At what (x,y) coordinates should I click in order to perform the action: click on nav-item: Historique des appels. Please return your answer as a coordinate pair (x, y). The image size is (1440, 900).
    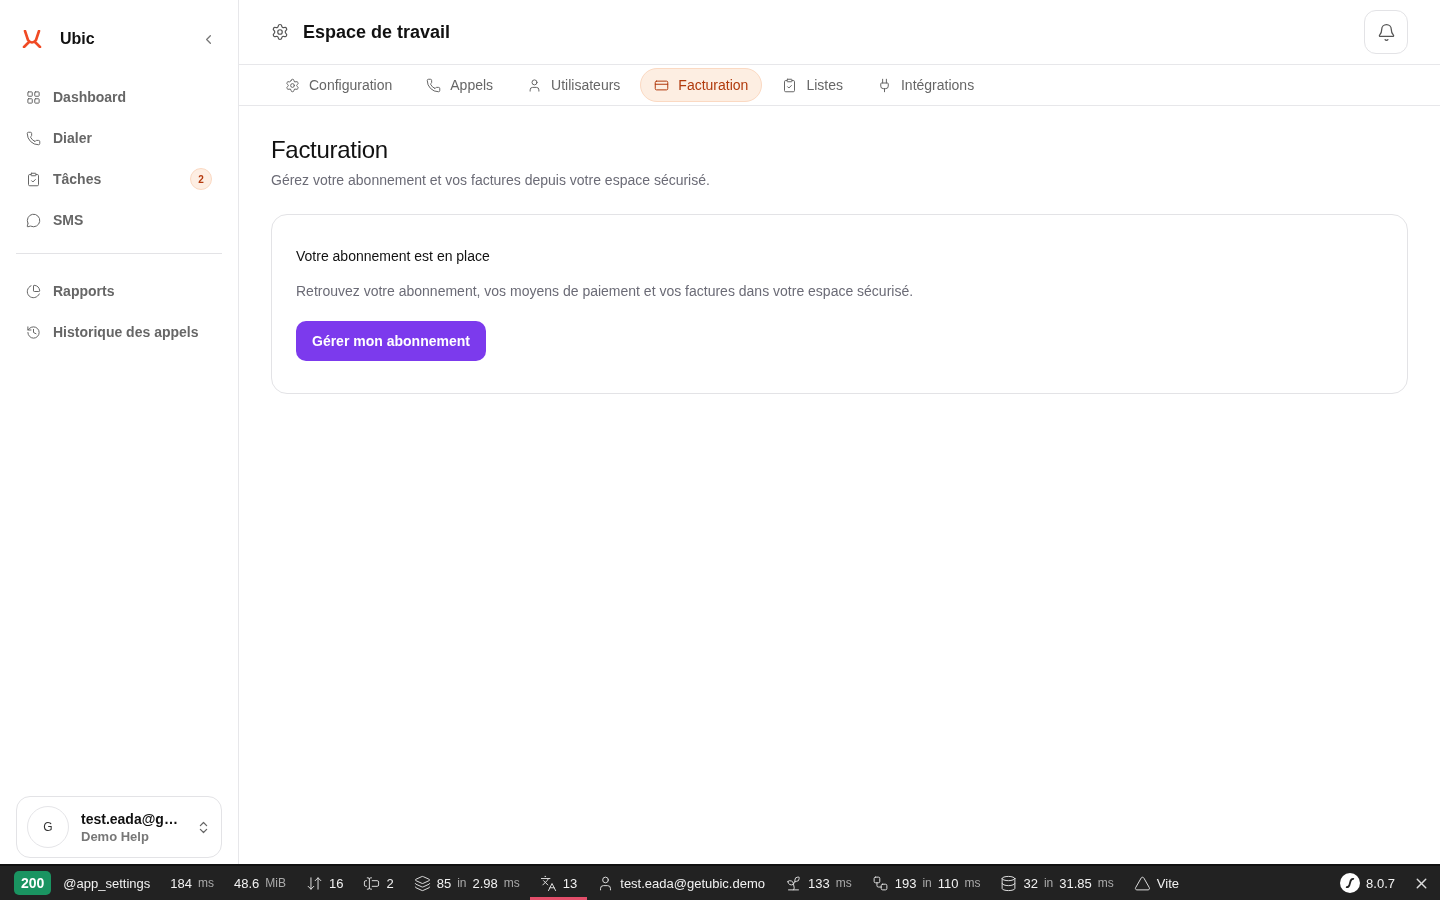
    Looking at the image, I should click on (119, 332).